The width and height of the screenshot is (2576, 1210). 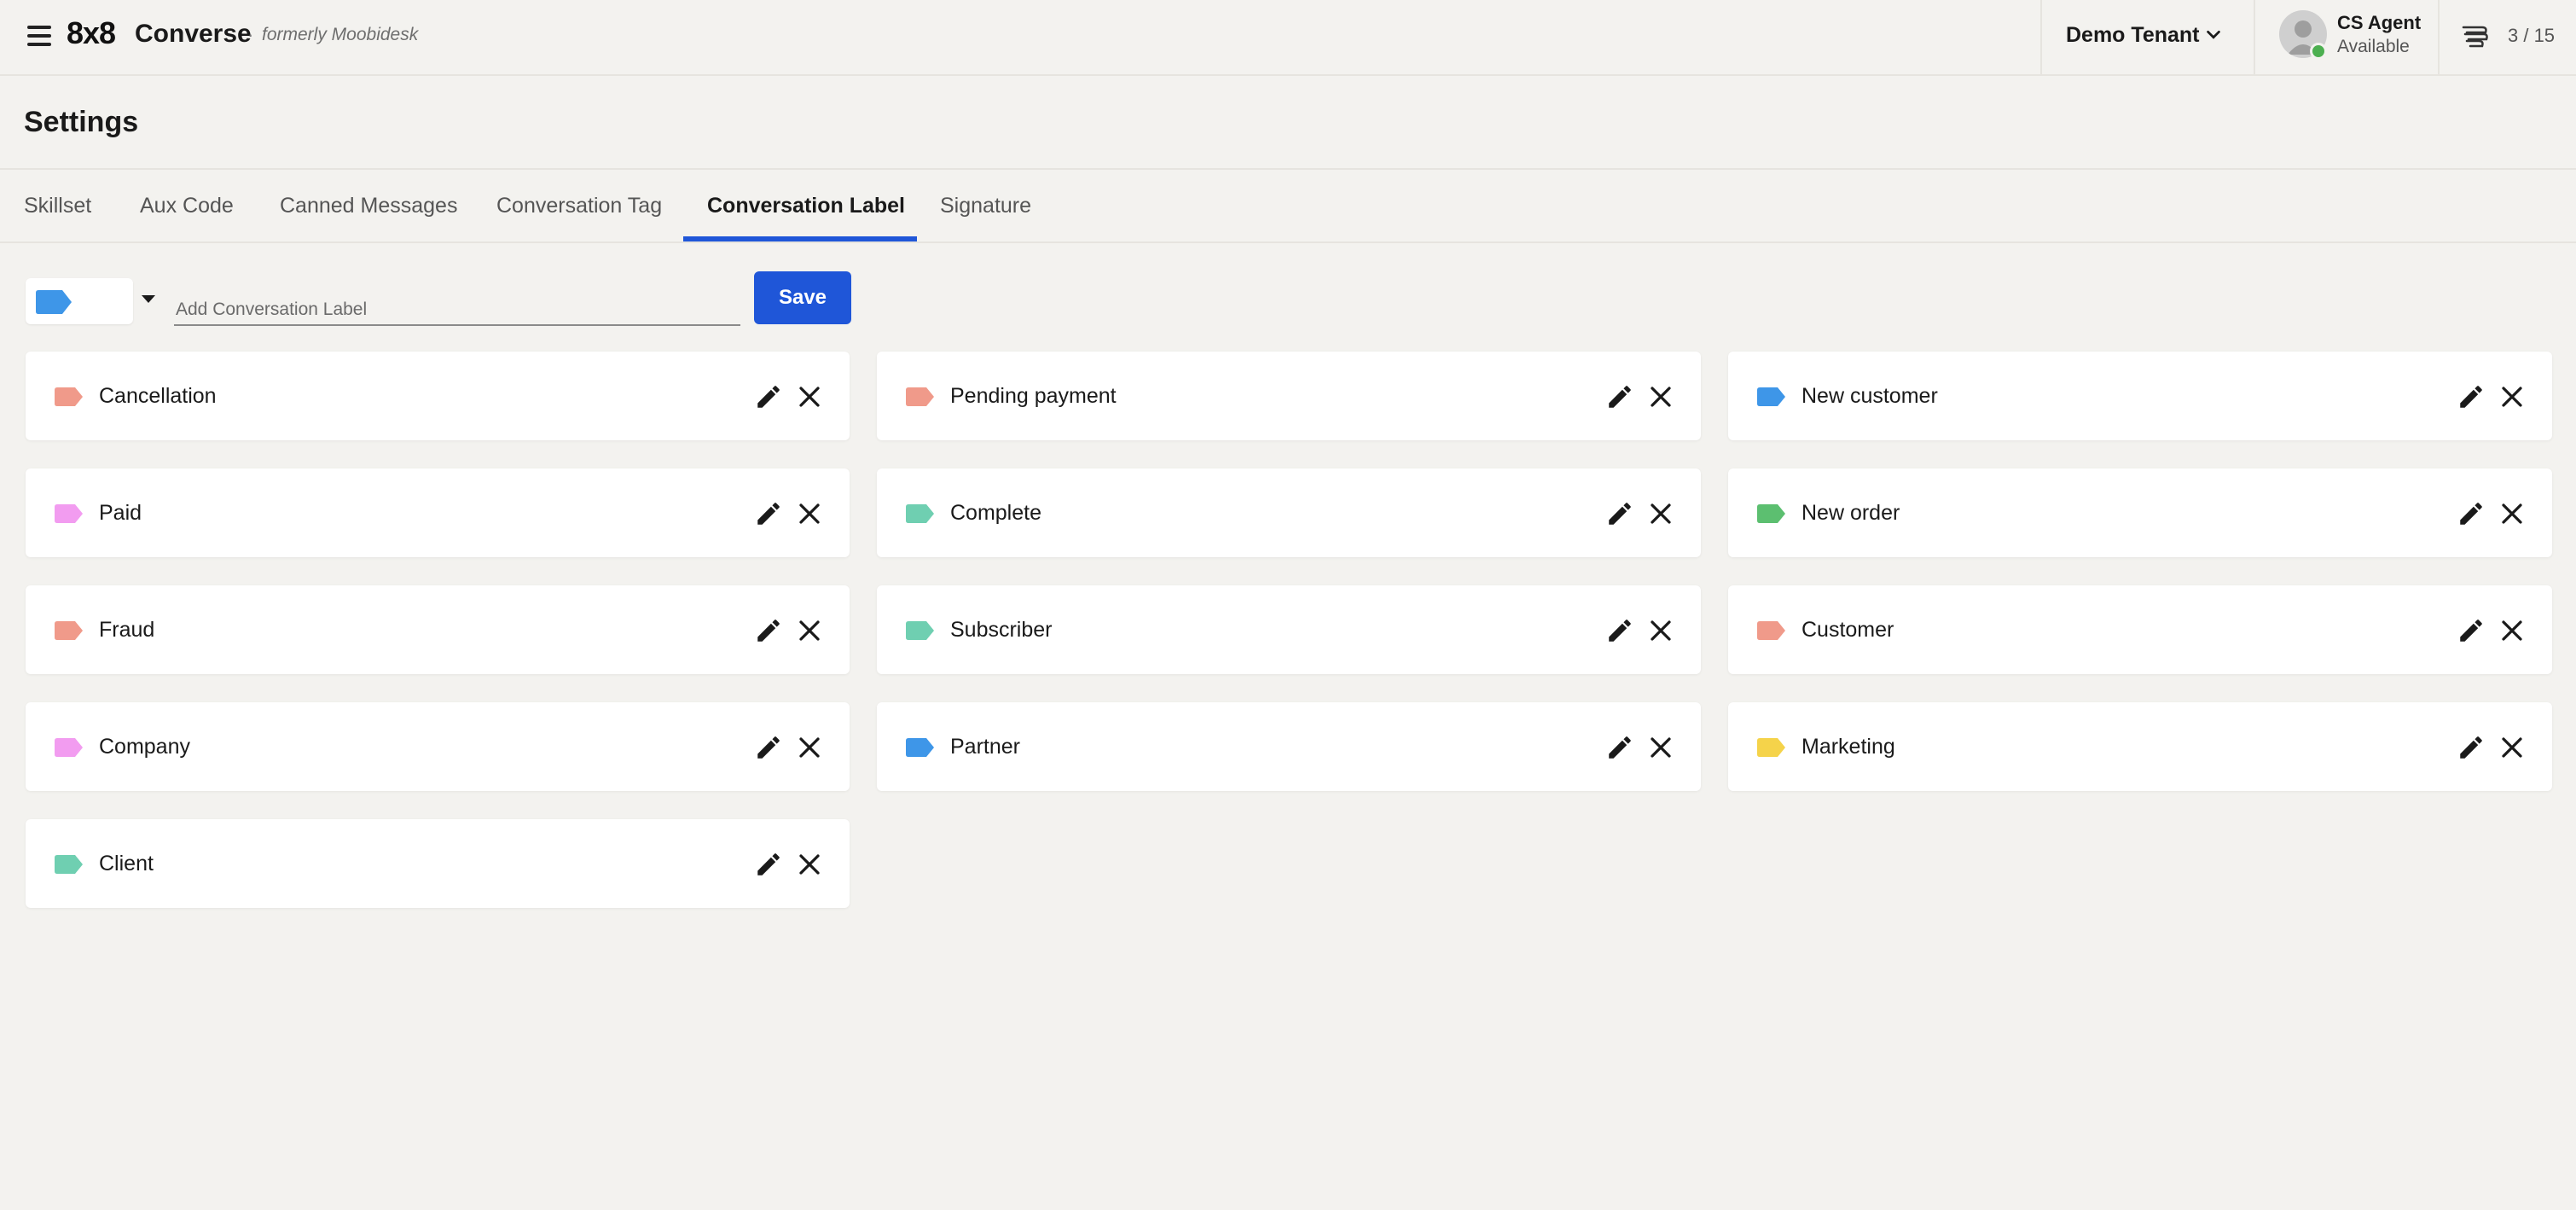 I want to click on chevron-down-icon, so click(x=2213, y=35).